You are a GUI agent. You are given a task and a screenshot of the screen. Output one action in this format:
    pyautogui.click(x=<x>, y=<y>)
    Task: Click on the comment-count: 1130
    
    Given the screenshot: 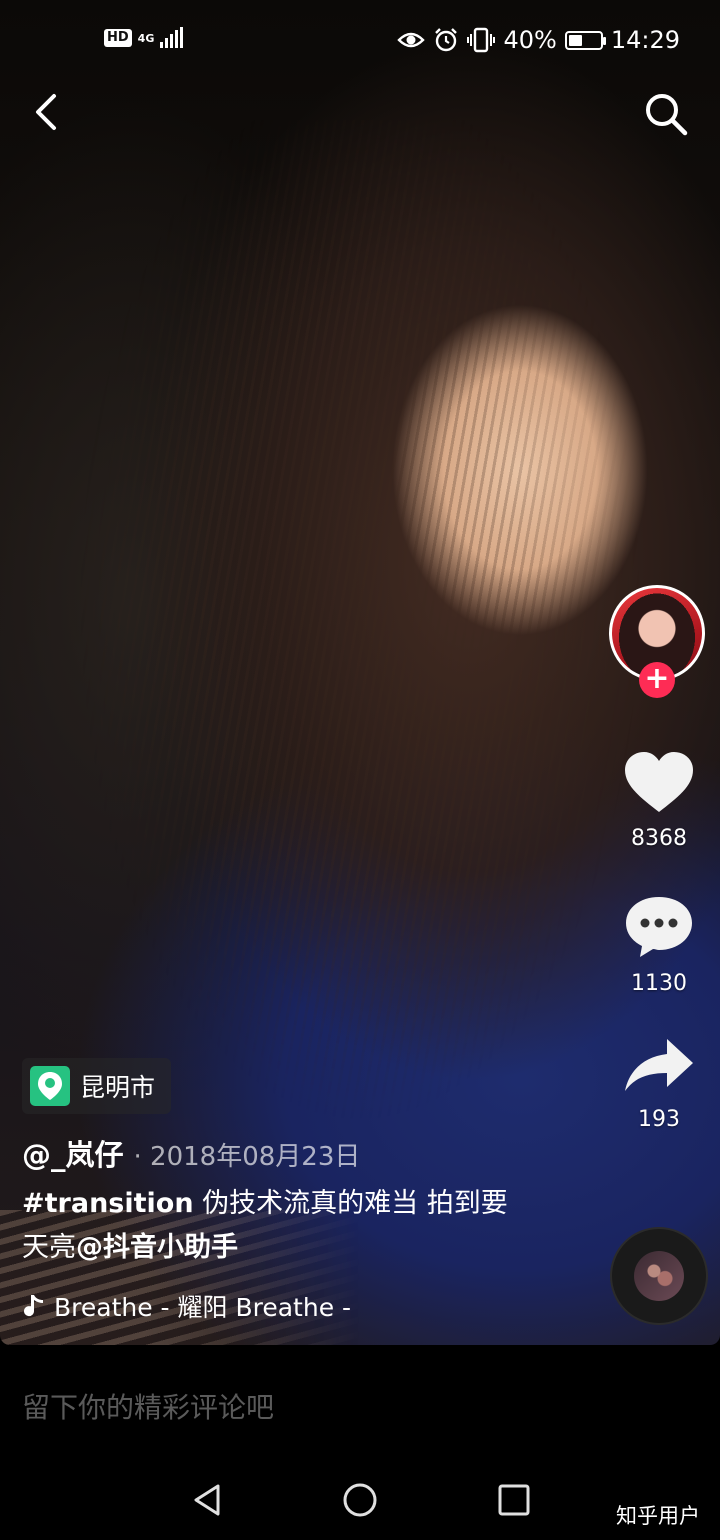 What is the action you would take?
    pyautogui.click(x=659, y=983)
    